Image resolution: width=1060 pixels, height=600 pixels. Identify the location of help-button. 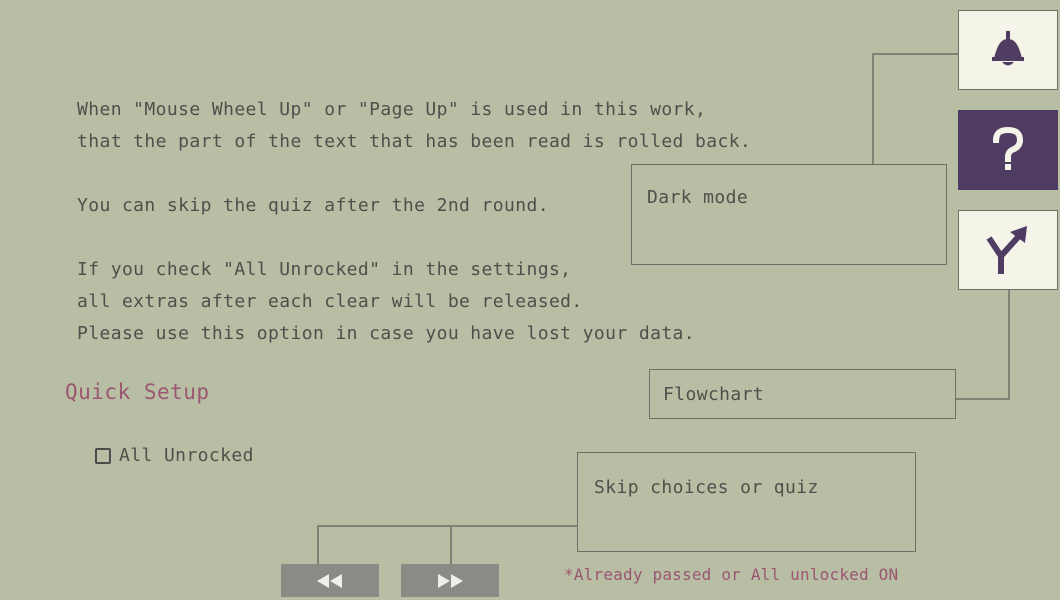
(1008, 150).